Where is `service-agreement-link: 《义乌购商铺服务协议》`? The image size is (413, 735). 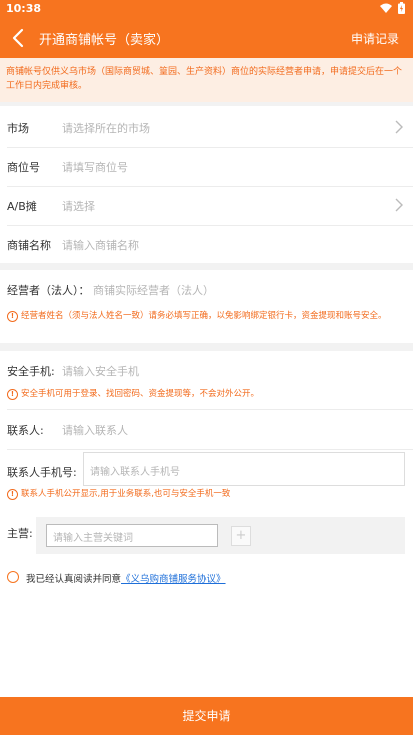
service-agreement-link: 《义乌购商铺服务协议》 is located at coordinates (173, 579).